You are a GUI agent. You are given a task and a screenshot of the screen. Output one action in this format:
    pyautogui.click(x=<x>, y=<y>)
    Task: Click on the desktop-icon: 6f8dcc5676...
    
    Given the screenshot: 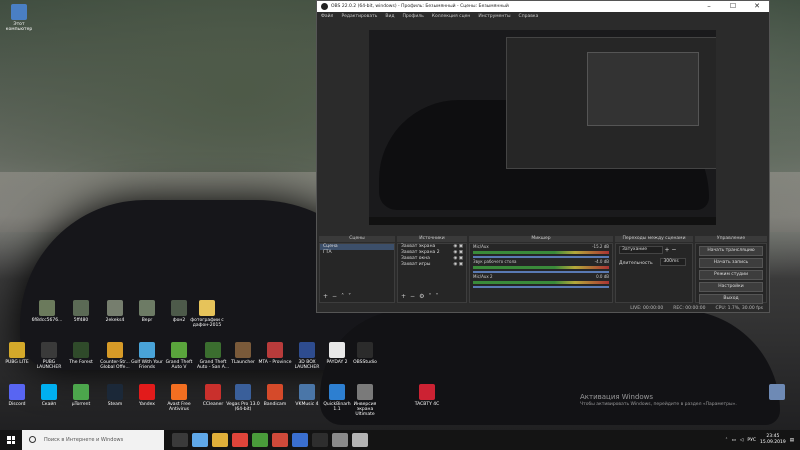 What is the action you would take?
    pyautogui.click(x=47, y=311)
    